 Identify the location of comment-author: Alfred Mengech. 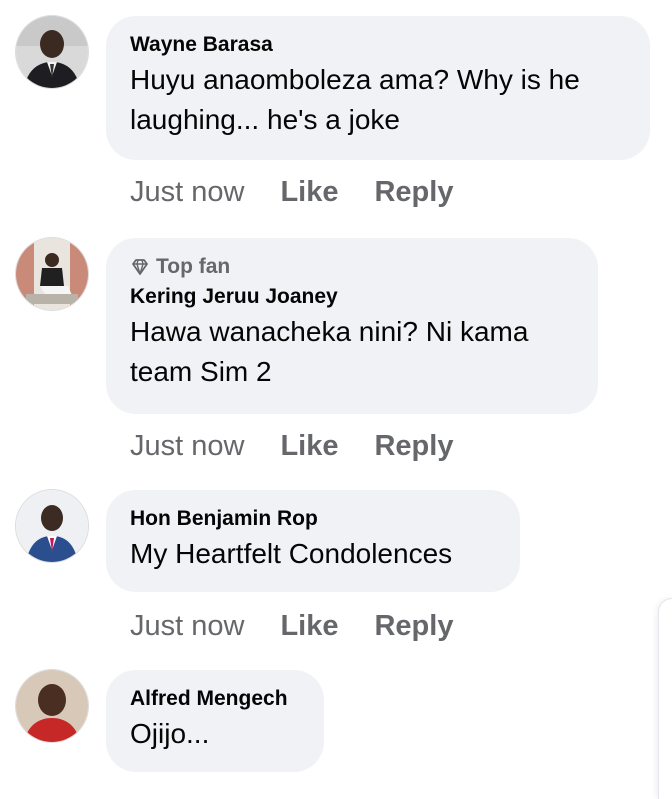
(215, 699).